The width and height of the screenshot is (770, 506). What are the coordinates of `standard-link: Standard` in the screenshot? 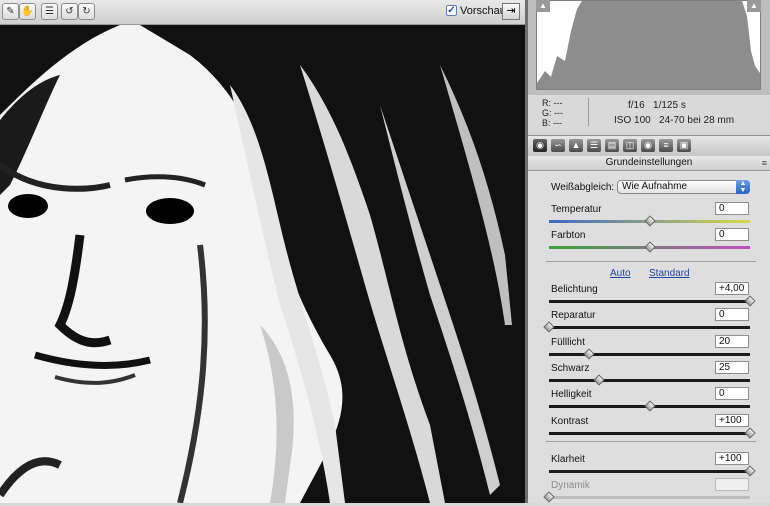 It's located at (669, 273).